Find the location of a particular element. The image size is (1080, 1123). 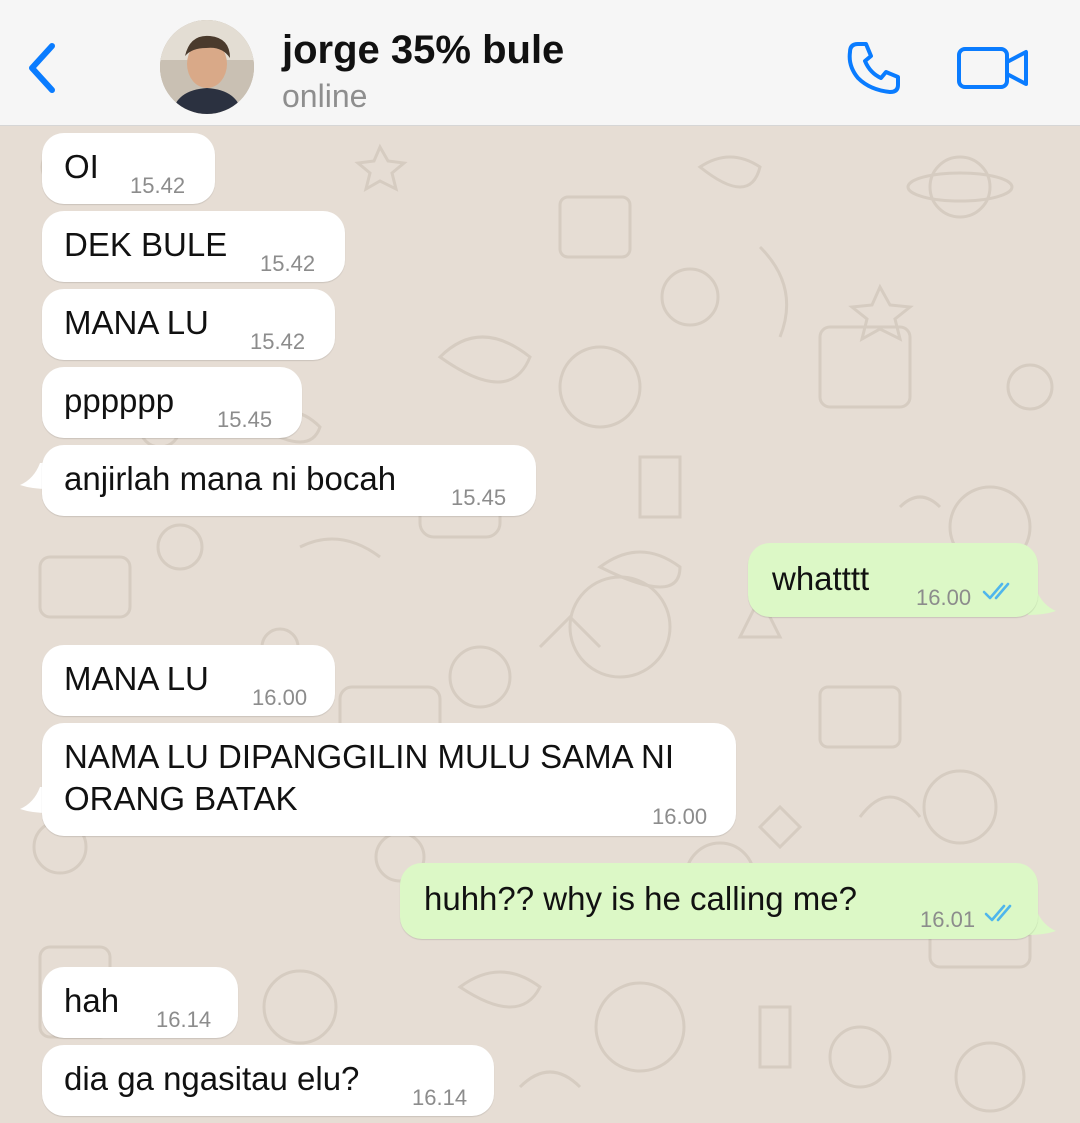

chevron-left-icon is located at coordinates (42, 68).